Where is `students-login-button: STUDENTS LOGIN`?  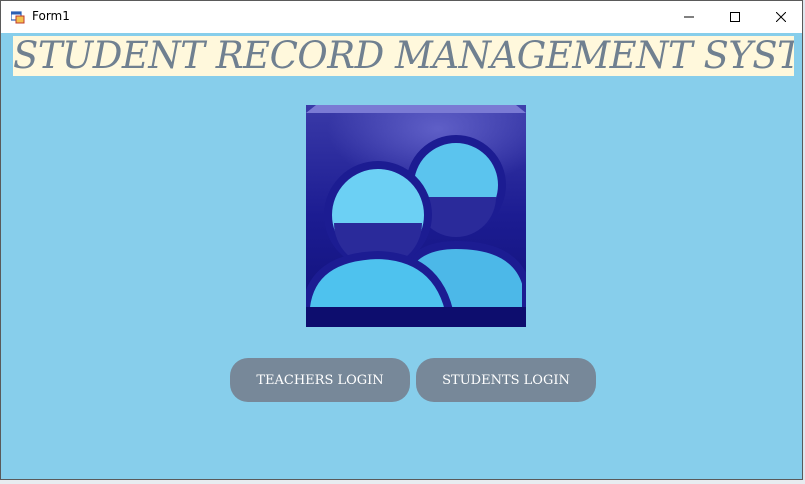
students-login-button: STUDENTS LOGIN is located at coordinates (506, 380).